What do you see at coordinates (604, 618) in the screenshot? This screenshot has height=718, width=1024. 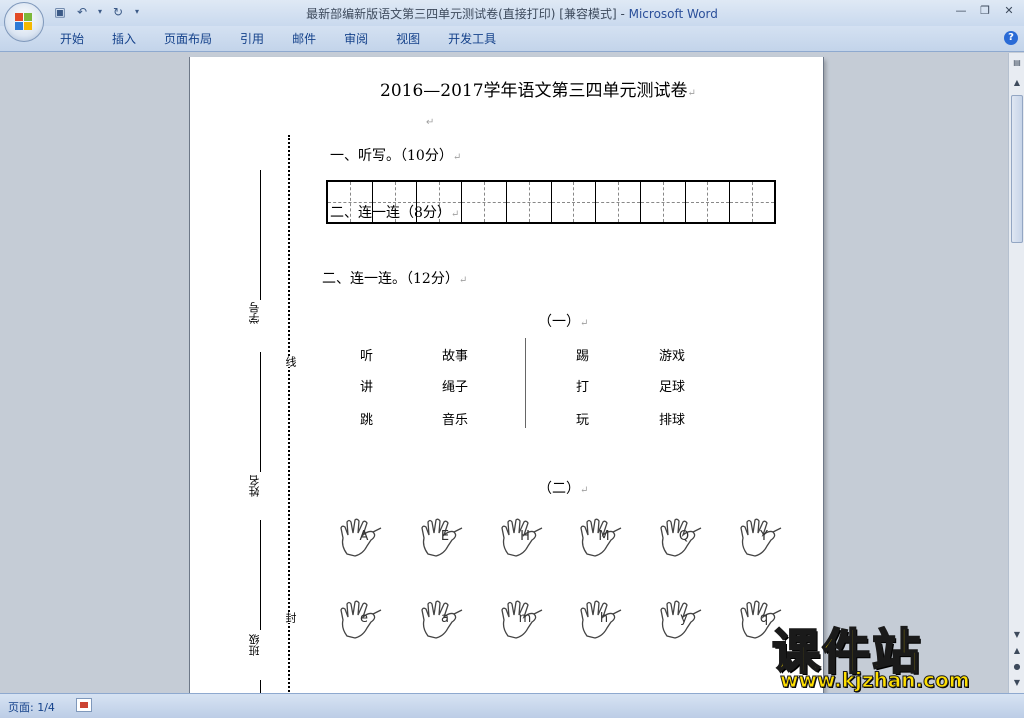 I see `hand-letter: h` at bounding box center [604, 618].